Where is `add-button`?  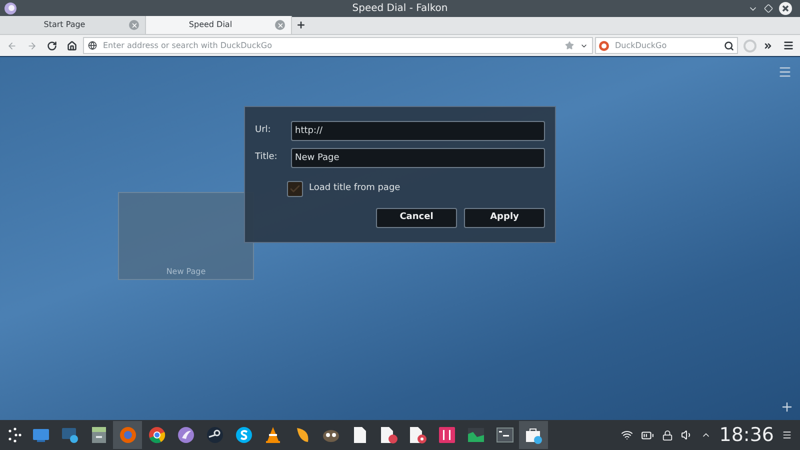 add-button is located at coordinates (787, 407).